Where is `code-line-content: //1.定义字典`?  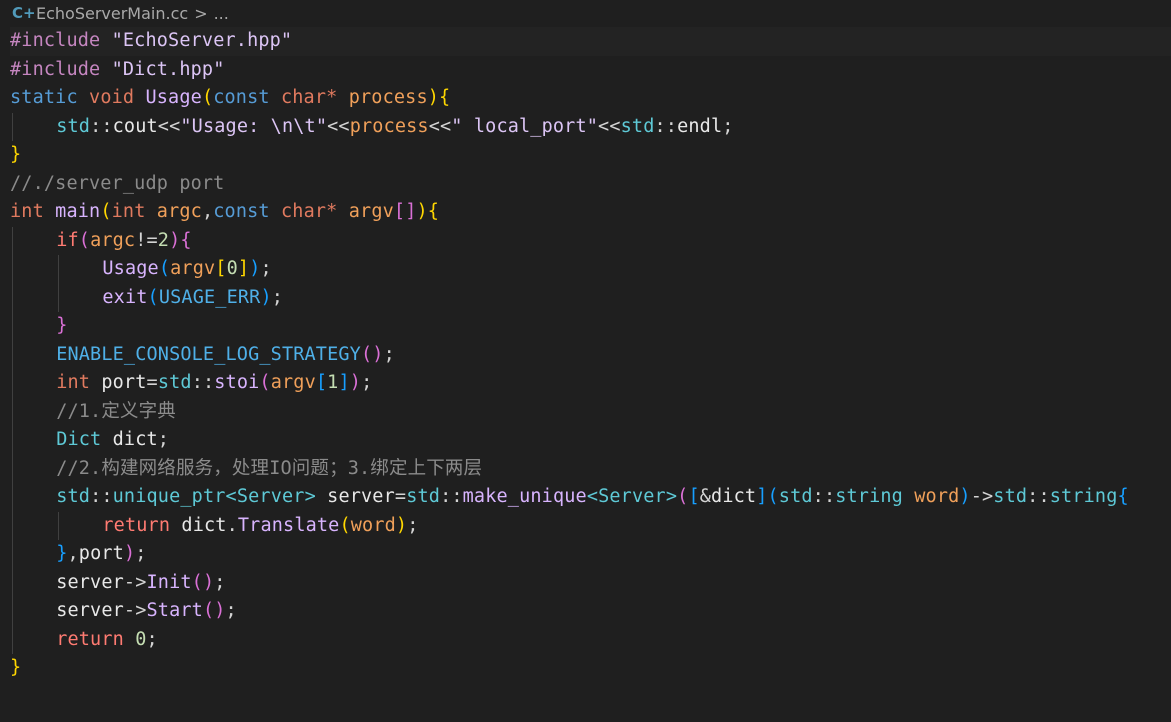 code-line-content: //1.定义字典 is located at coordinates (93, 411).